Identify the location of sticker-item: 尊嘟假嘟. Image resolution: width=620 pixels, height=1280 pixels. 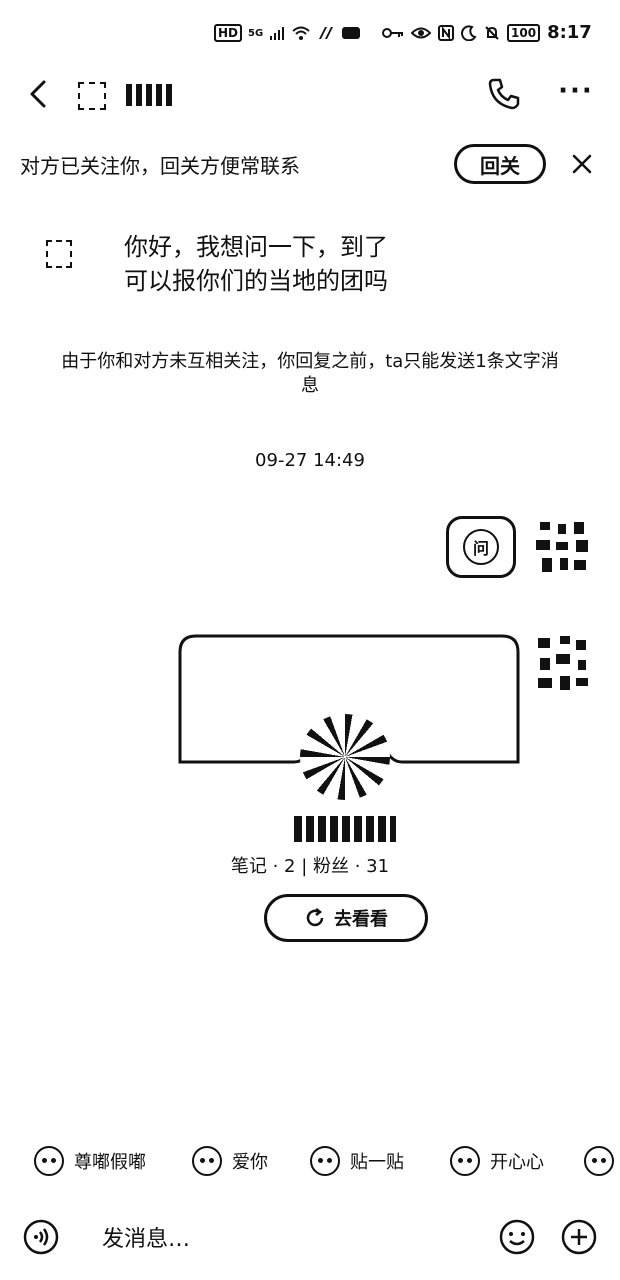
(90, 1161).